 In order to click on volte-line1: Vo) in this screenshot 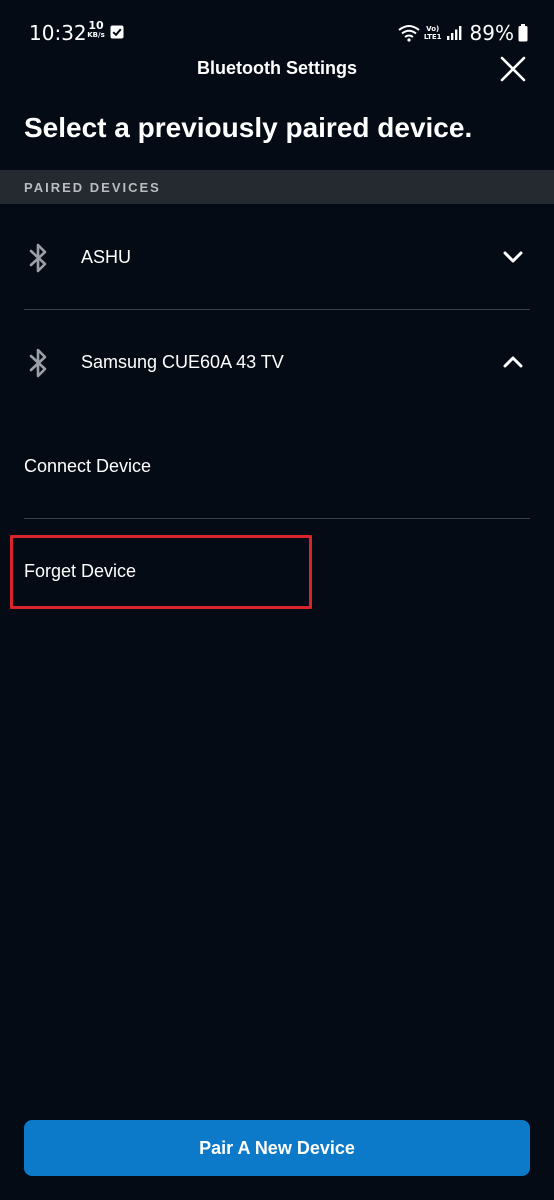, I will do `click(433, 29)`.